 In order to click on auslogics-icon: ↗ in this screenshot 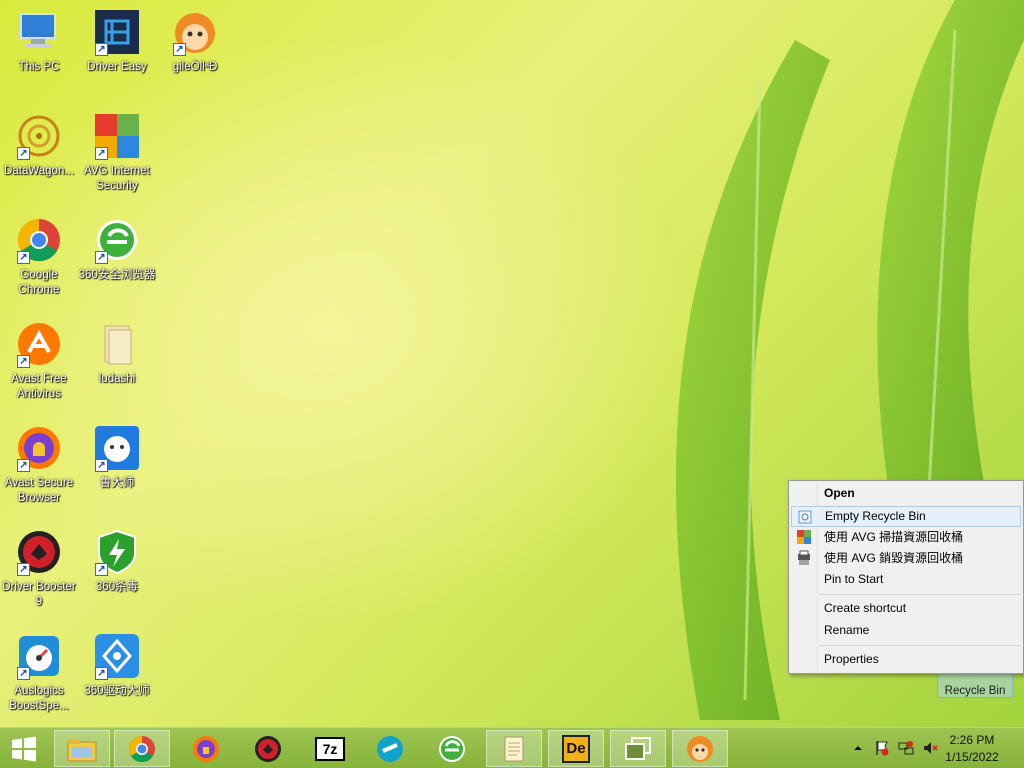, I will do `click(39, 656)`.